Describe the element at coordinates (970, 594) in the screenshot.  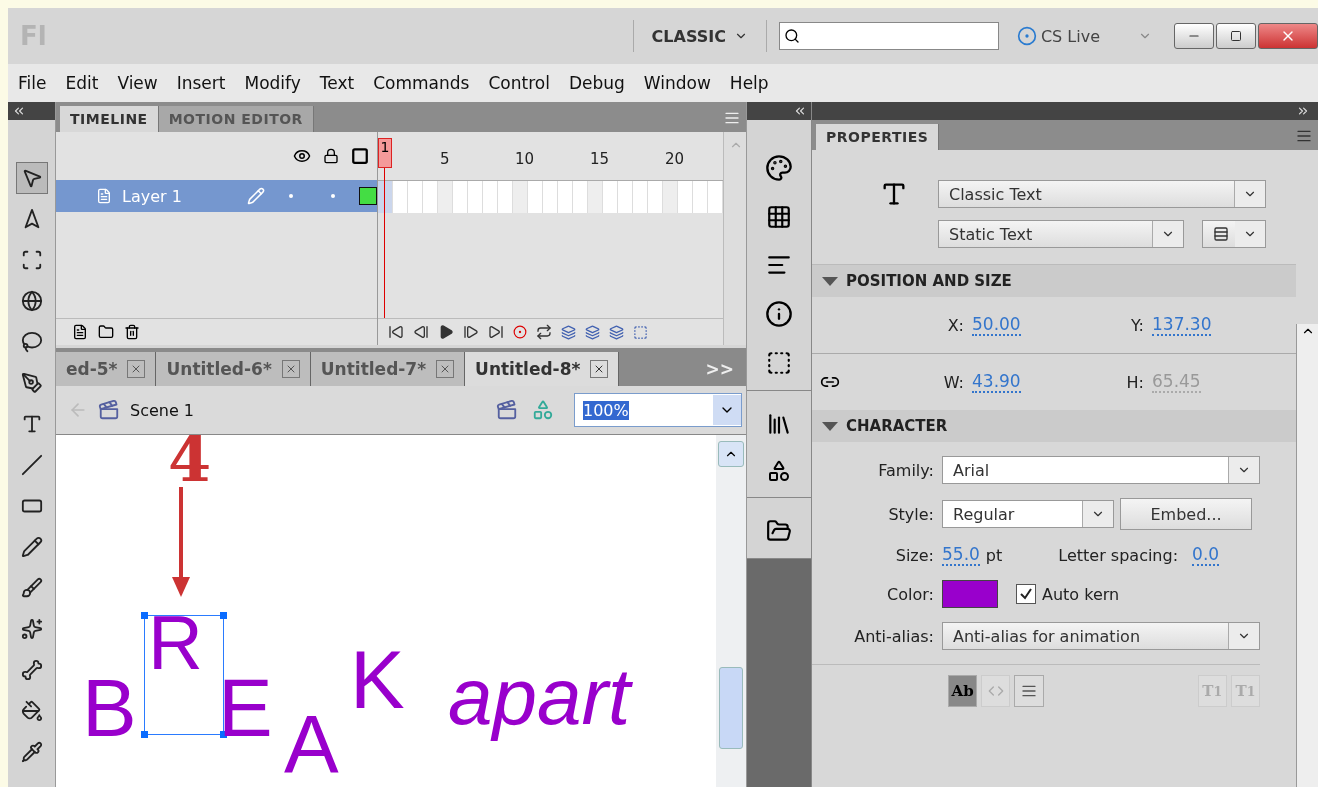
I see `color-swatch` at that location.